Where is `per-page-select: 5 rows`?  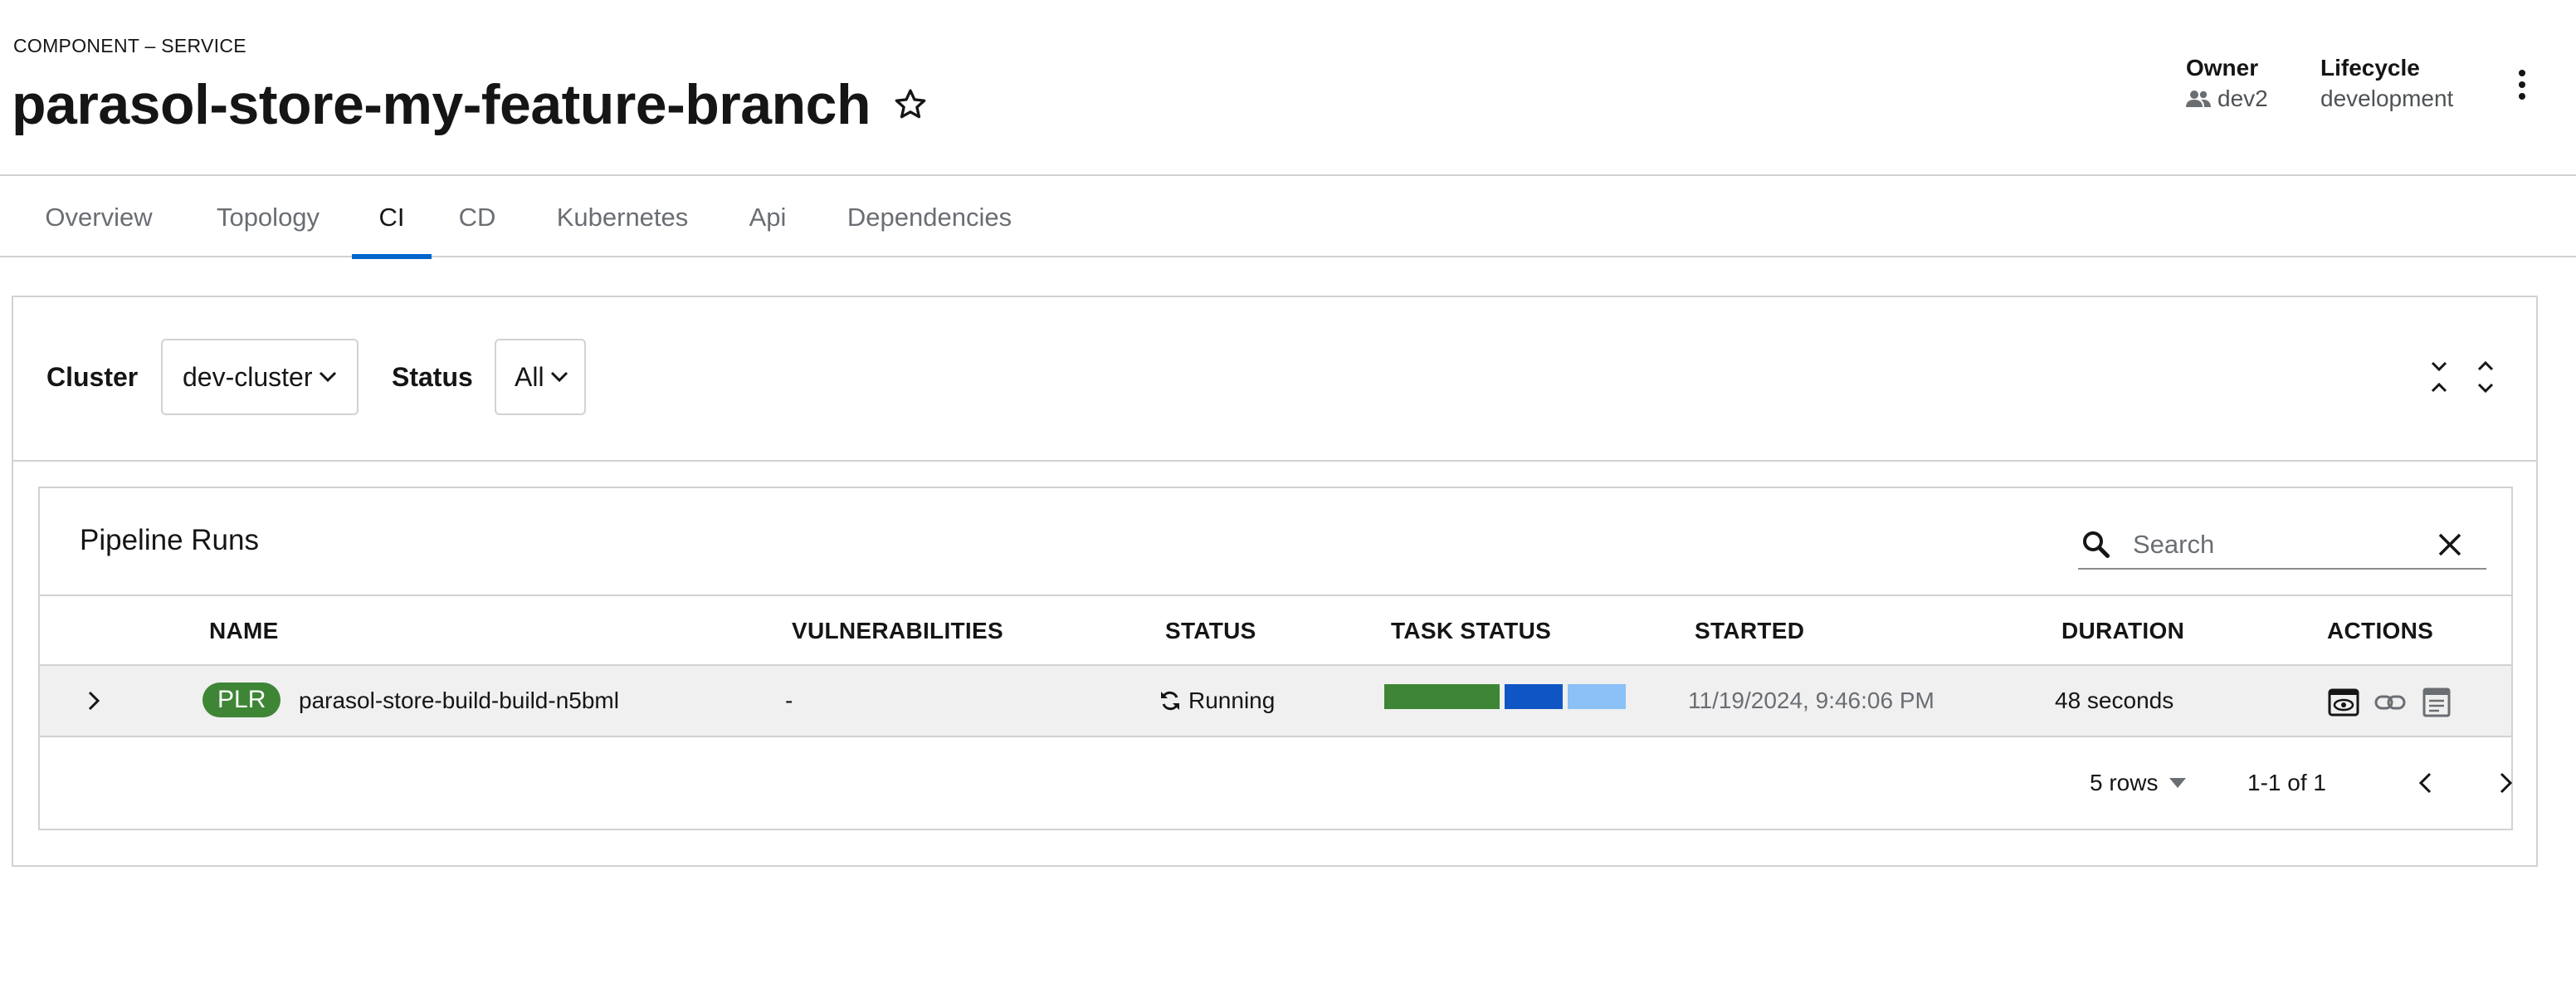
per-page-select: 5 rows is located at coordinates (2139, 783).